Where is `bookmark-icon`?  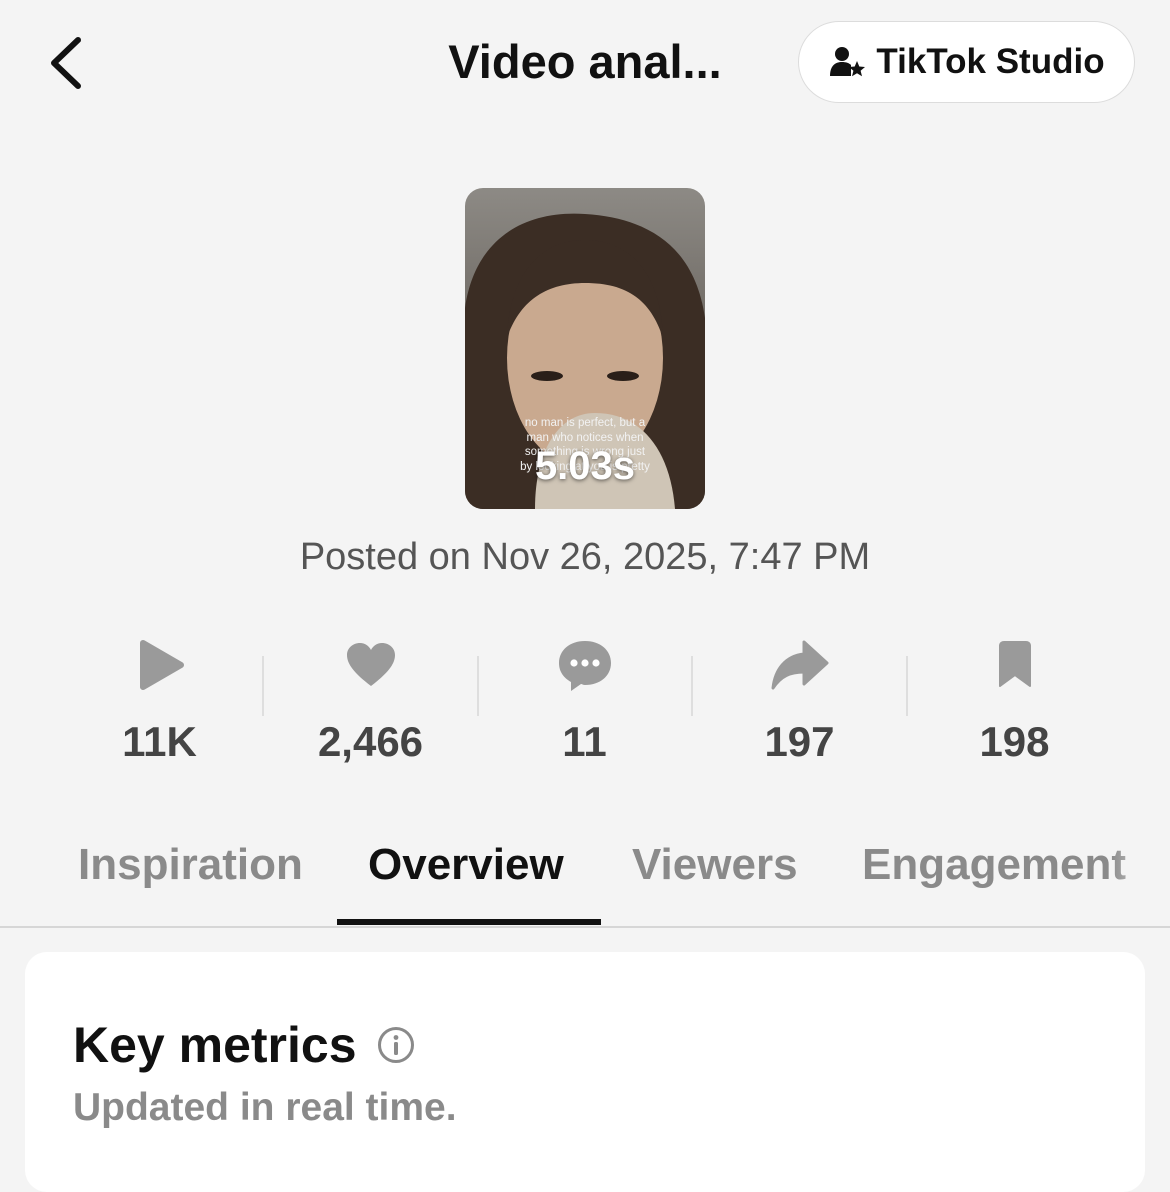
bookmark-icon is located at coordinates (1014, 664).